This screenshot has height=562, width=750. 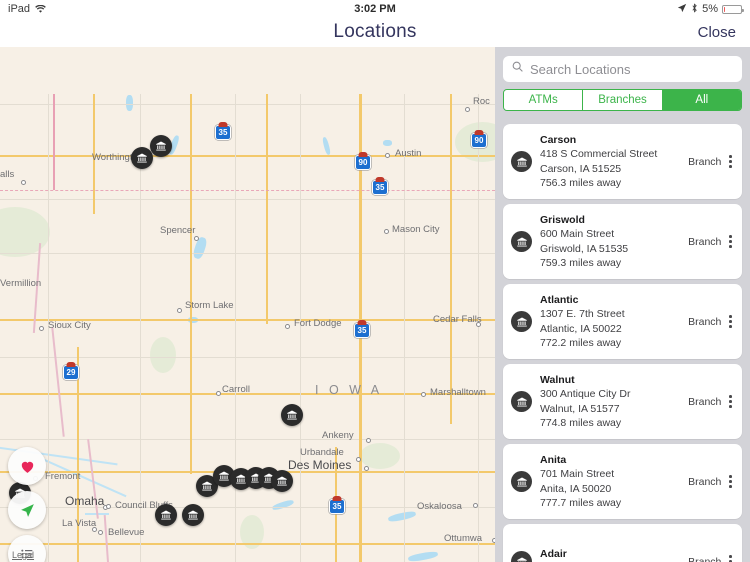 I want to click on tab-all: All, so click(x=701, y=100).